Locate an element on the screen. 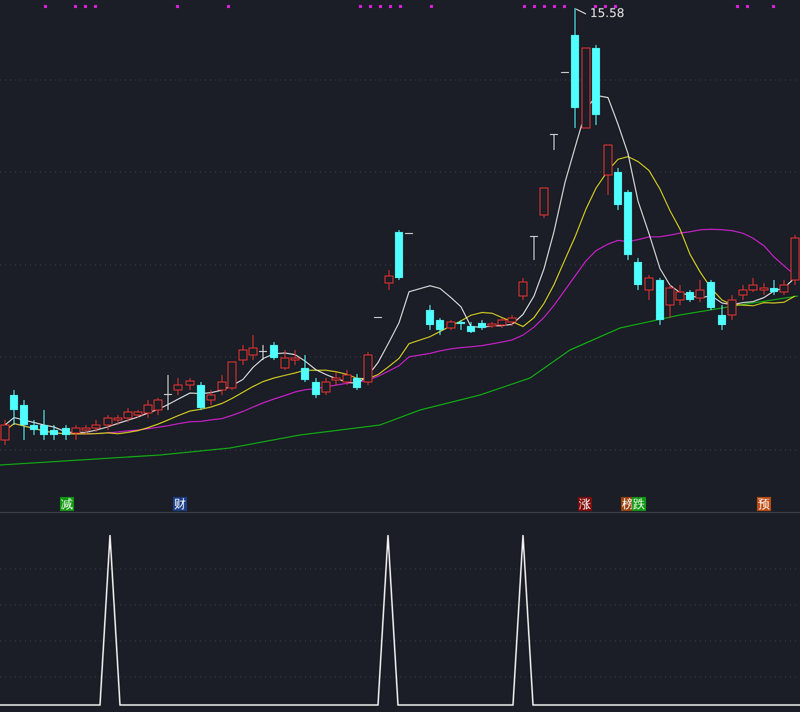  event-tag: 减 is located at coordinates (67, 504).